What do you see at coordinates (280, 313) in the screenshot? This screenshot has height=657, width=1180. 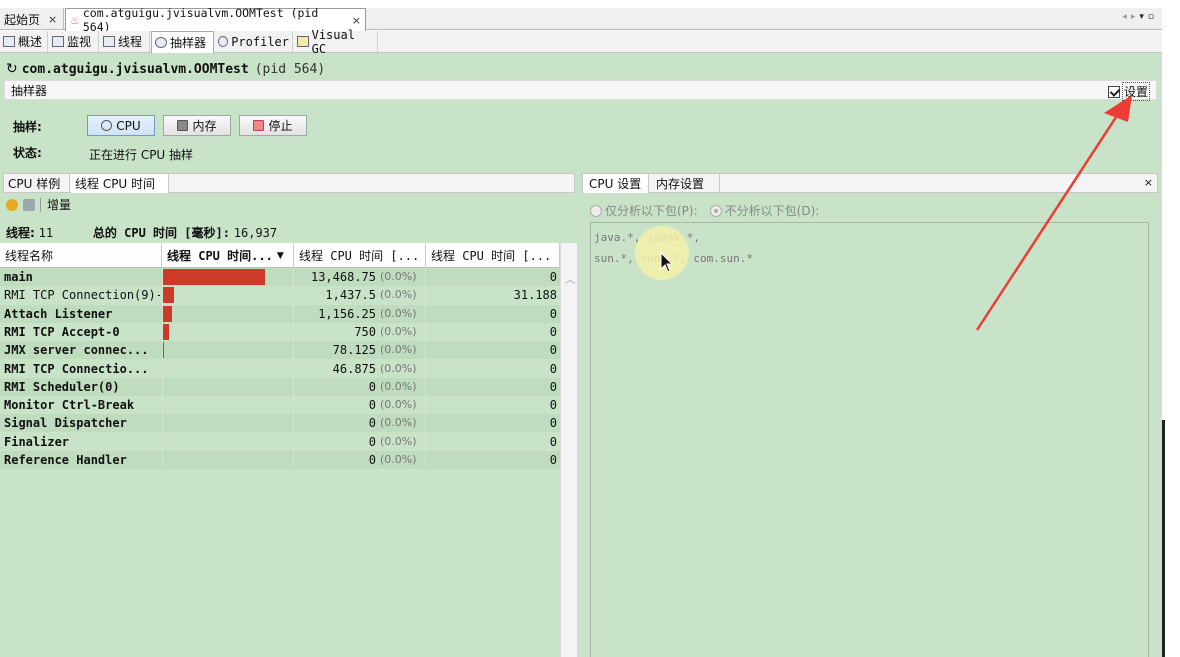 I see `table-row: Attach Listener 1,156.25 (0.0%) 0` at bounding box center [280, 313].